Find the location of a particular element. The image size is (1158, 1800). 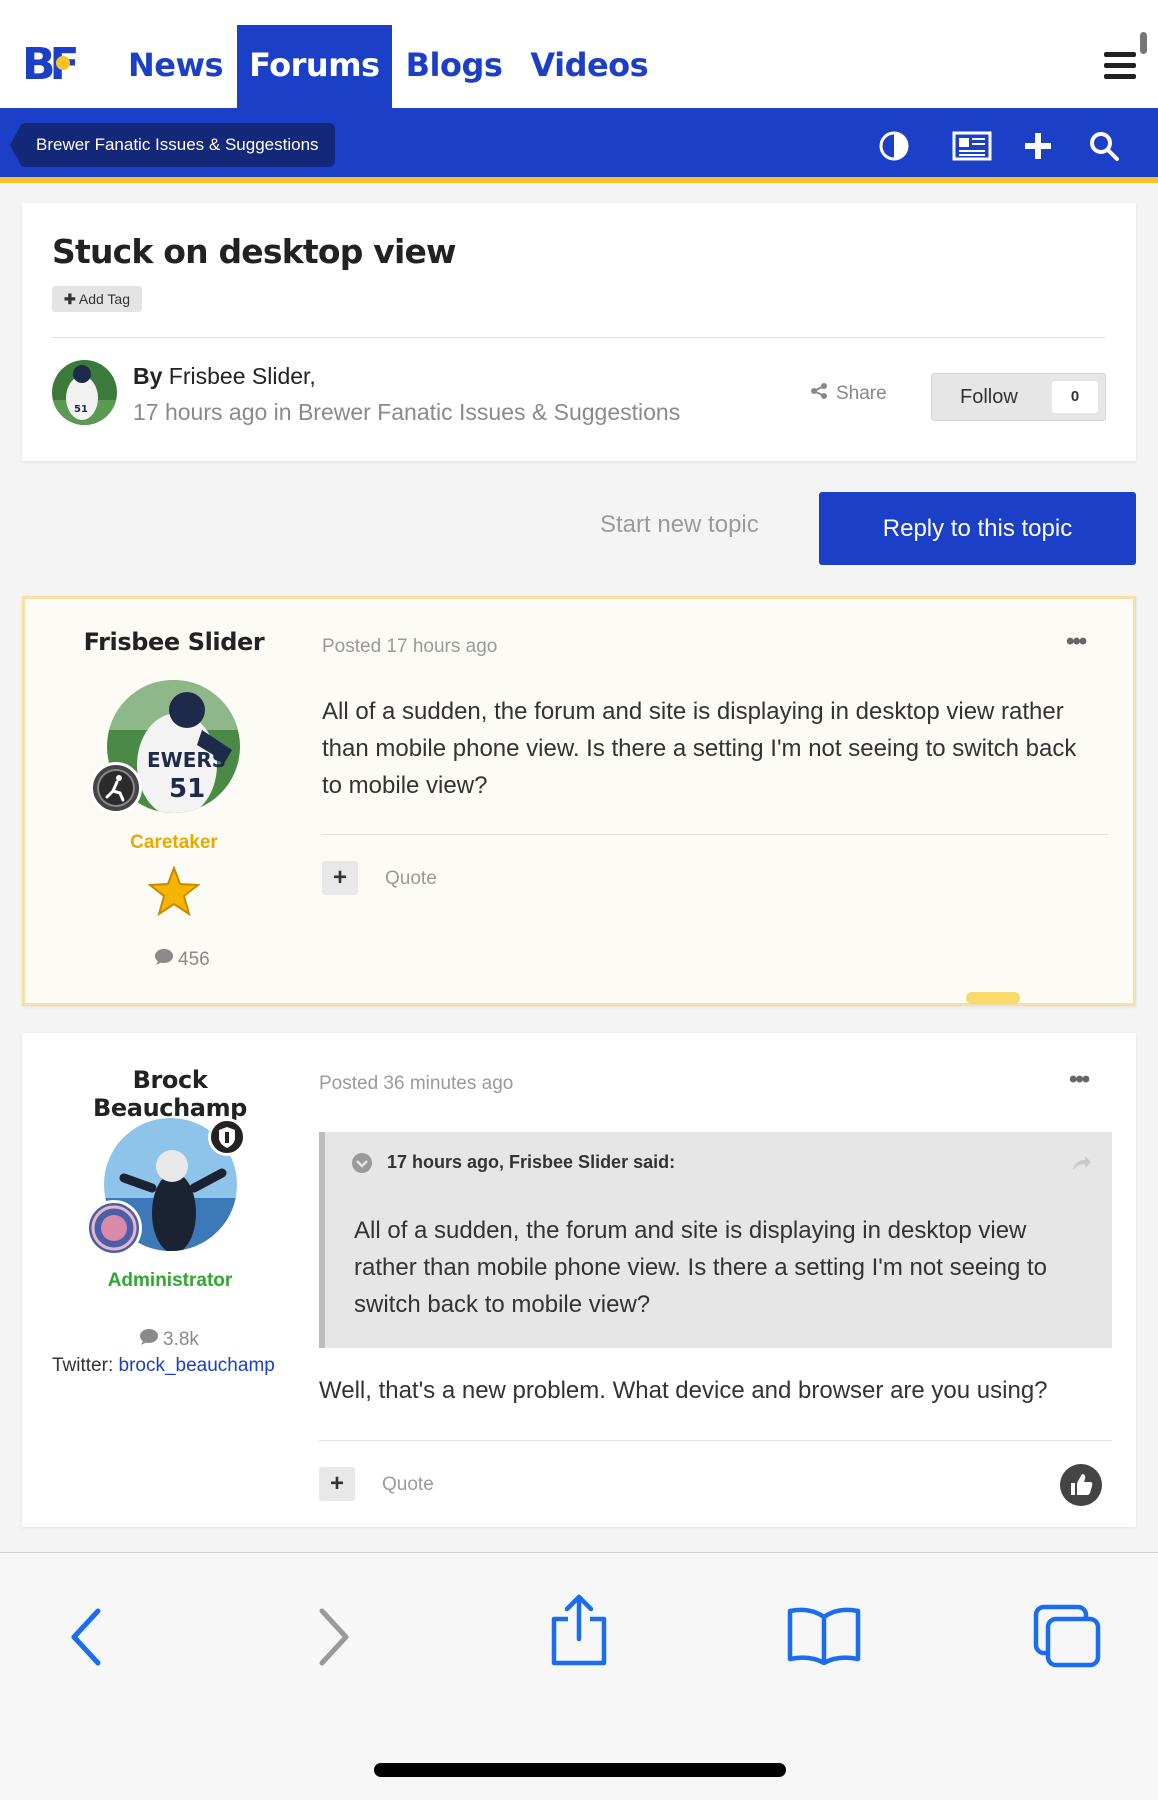

site-logo: BF is located at coordinates (59, 65).